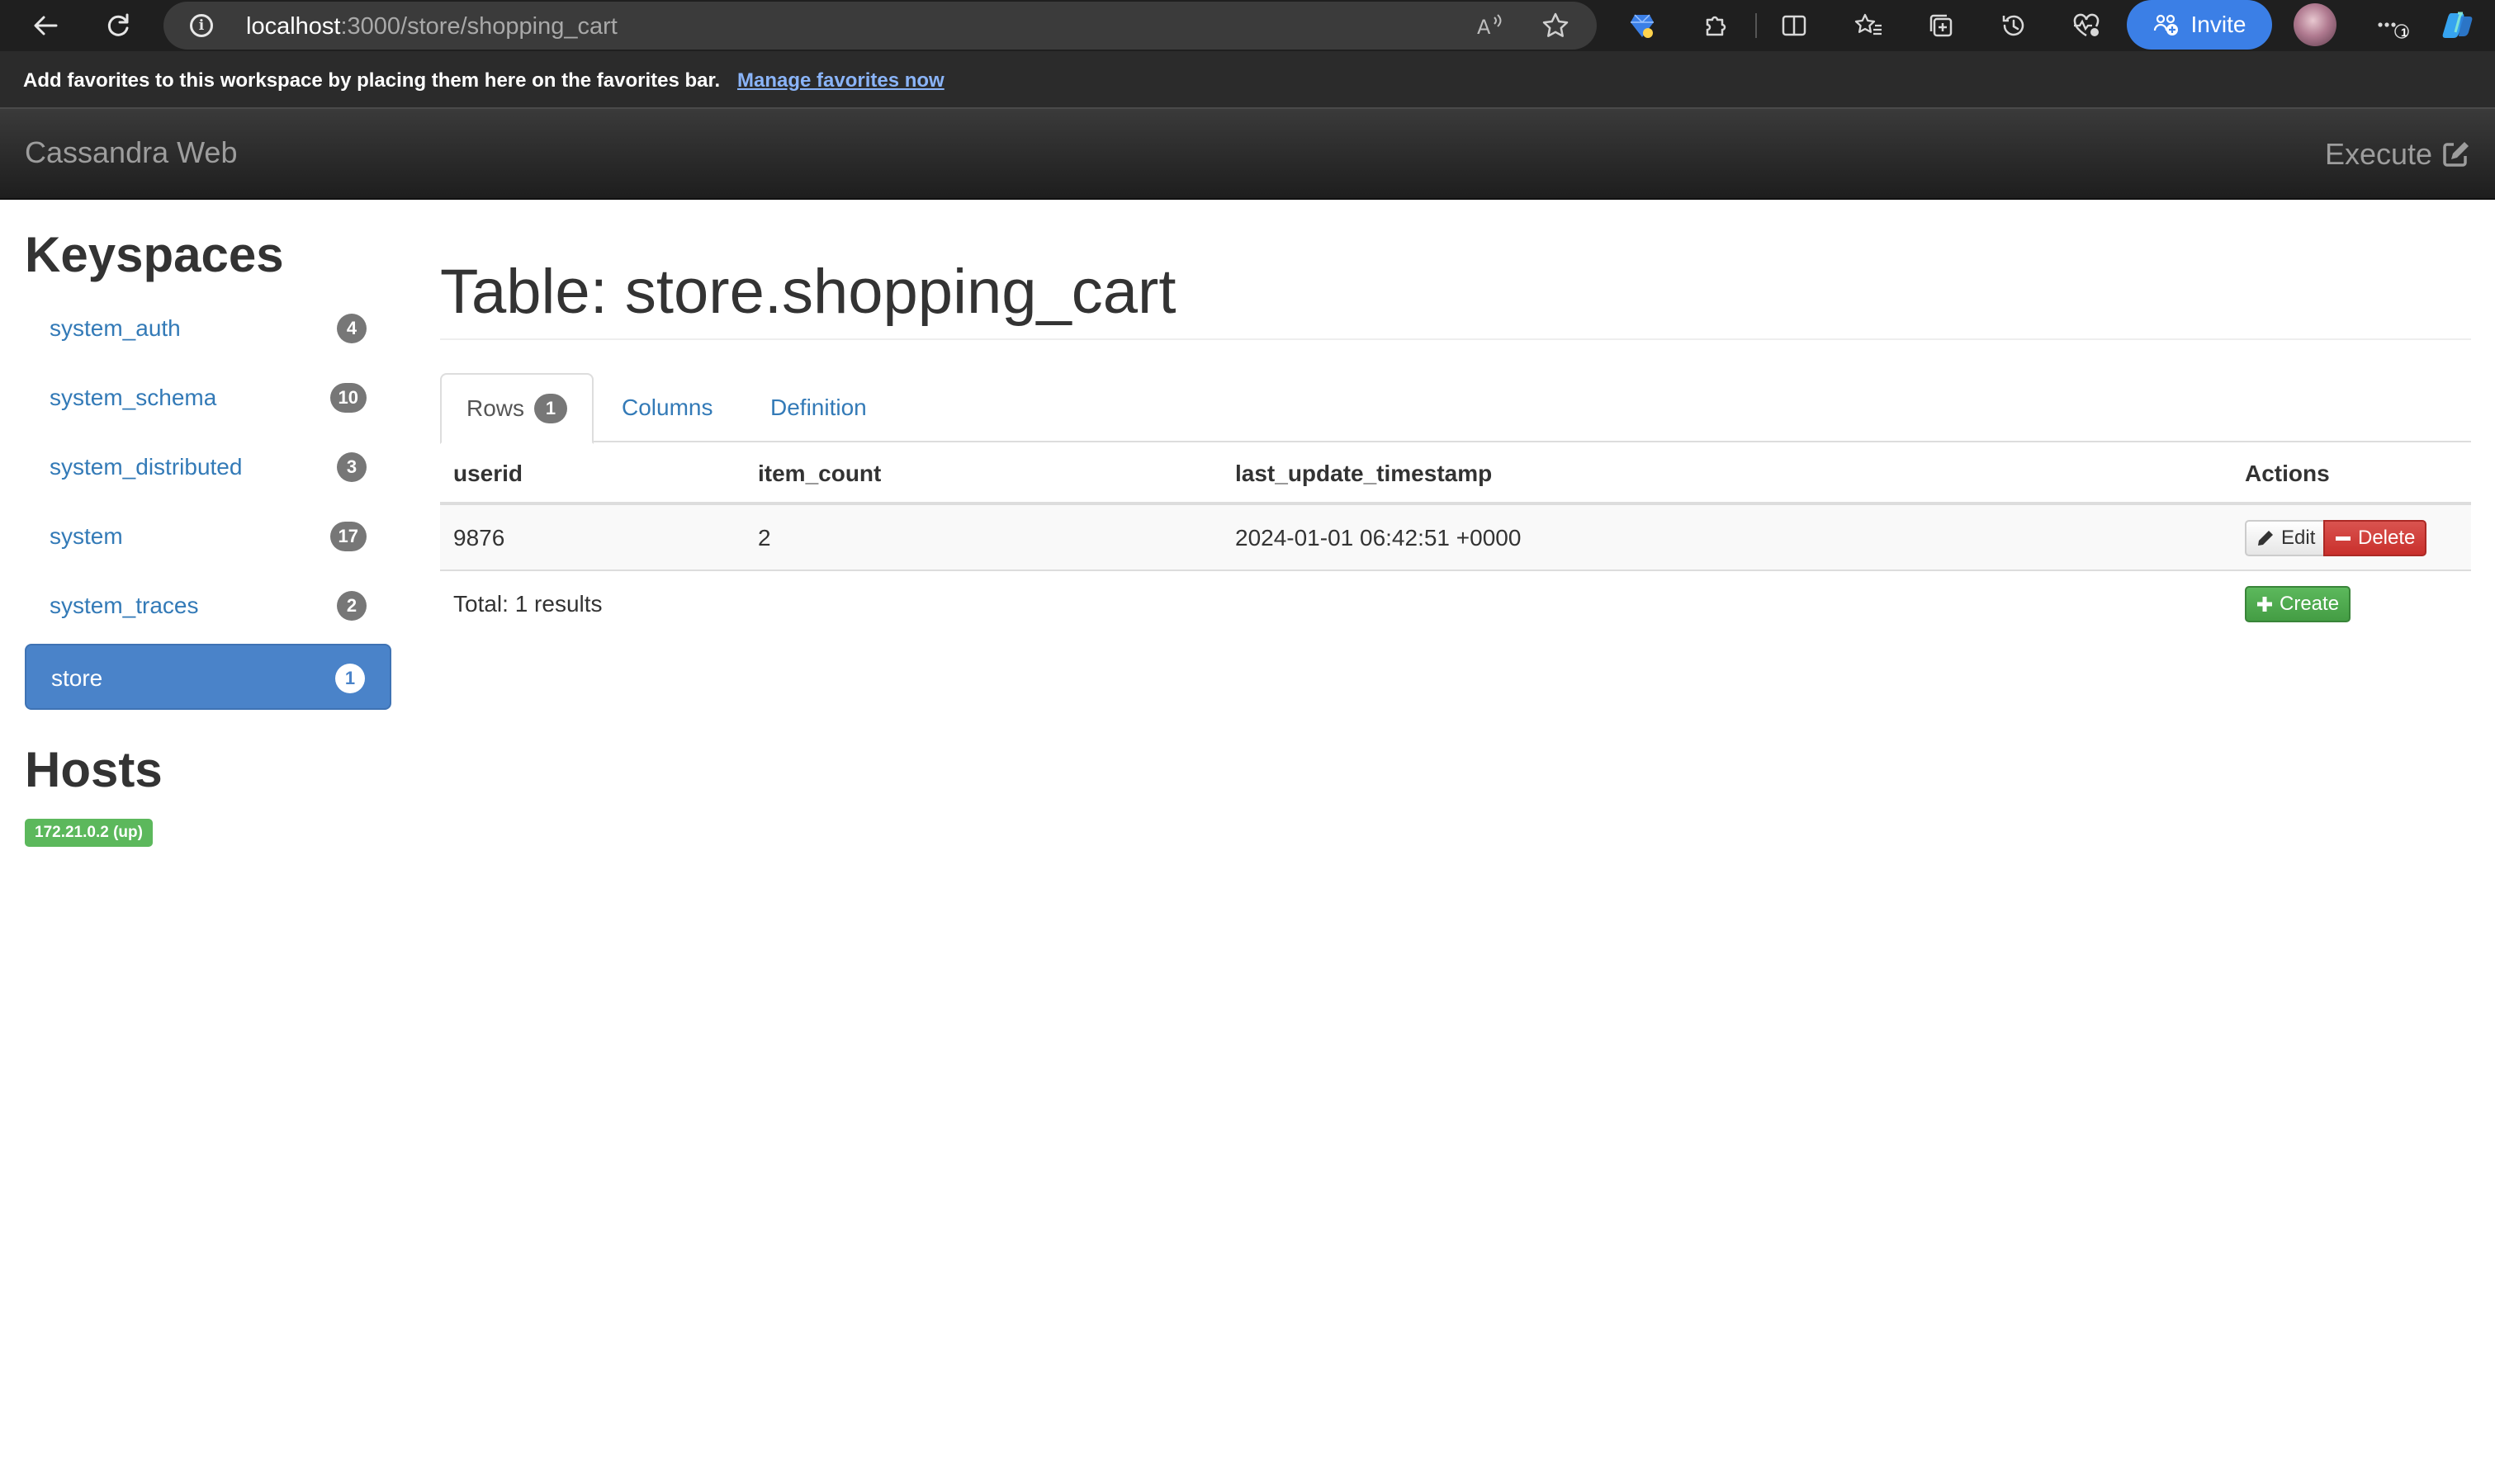 Image resolution: width=2495 pixels, height=1484 pixels. What do you see at coordinates (841, 80) in the screenshot?
I see `manage-favorites-link: Manage favorites now` at bounding box center [841, 80].